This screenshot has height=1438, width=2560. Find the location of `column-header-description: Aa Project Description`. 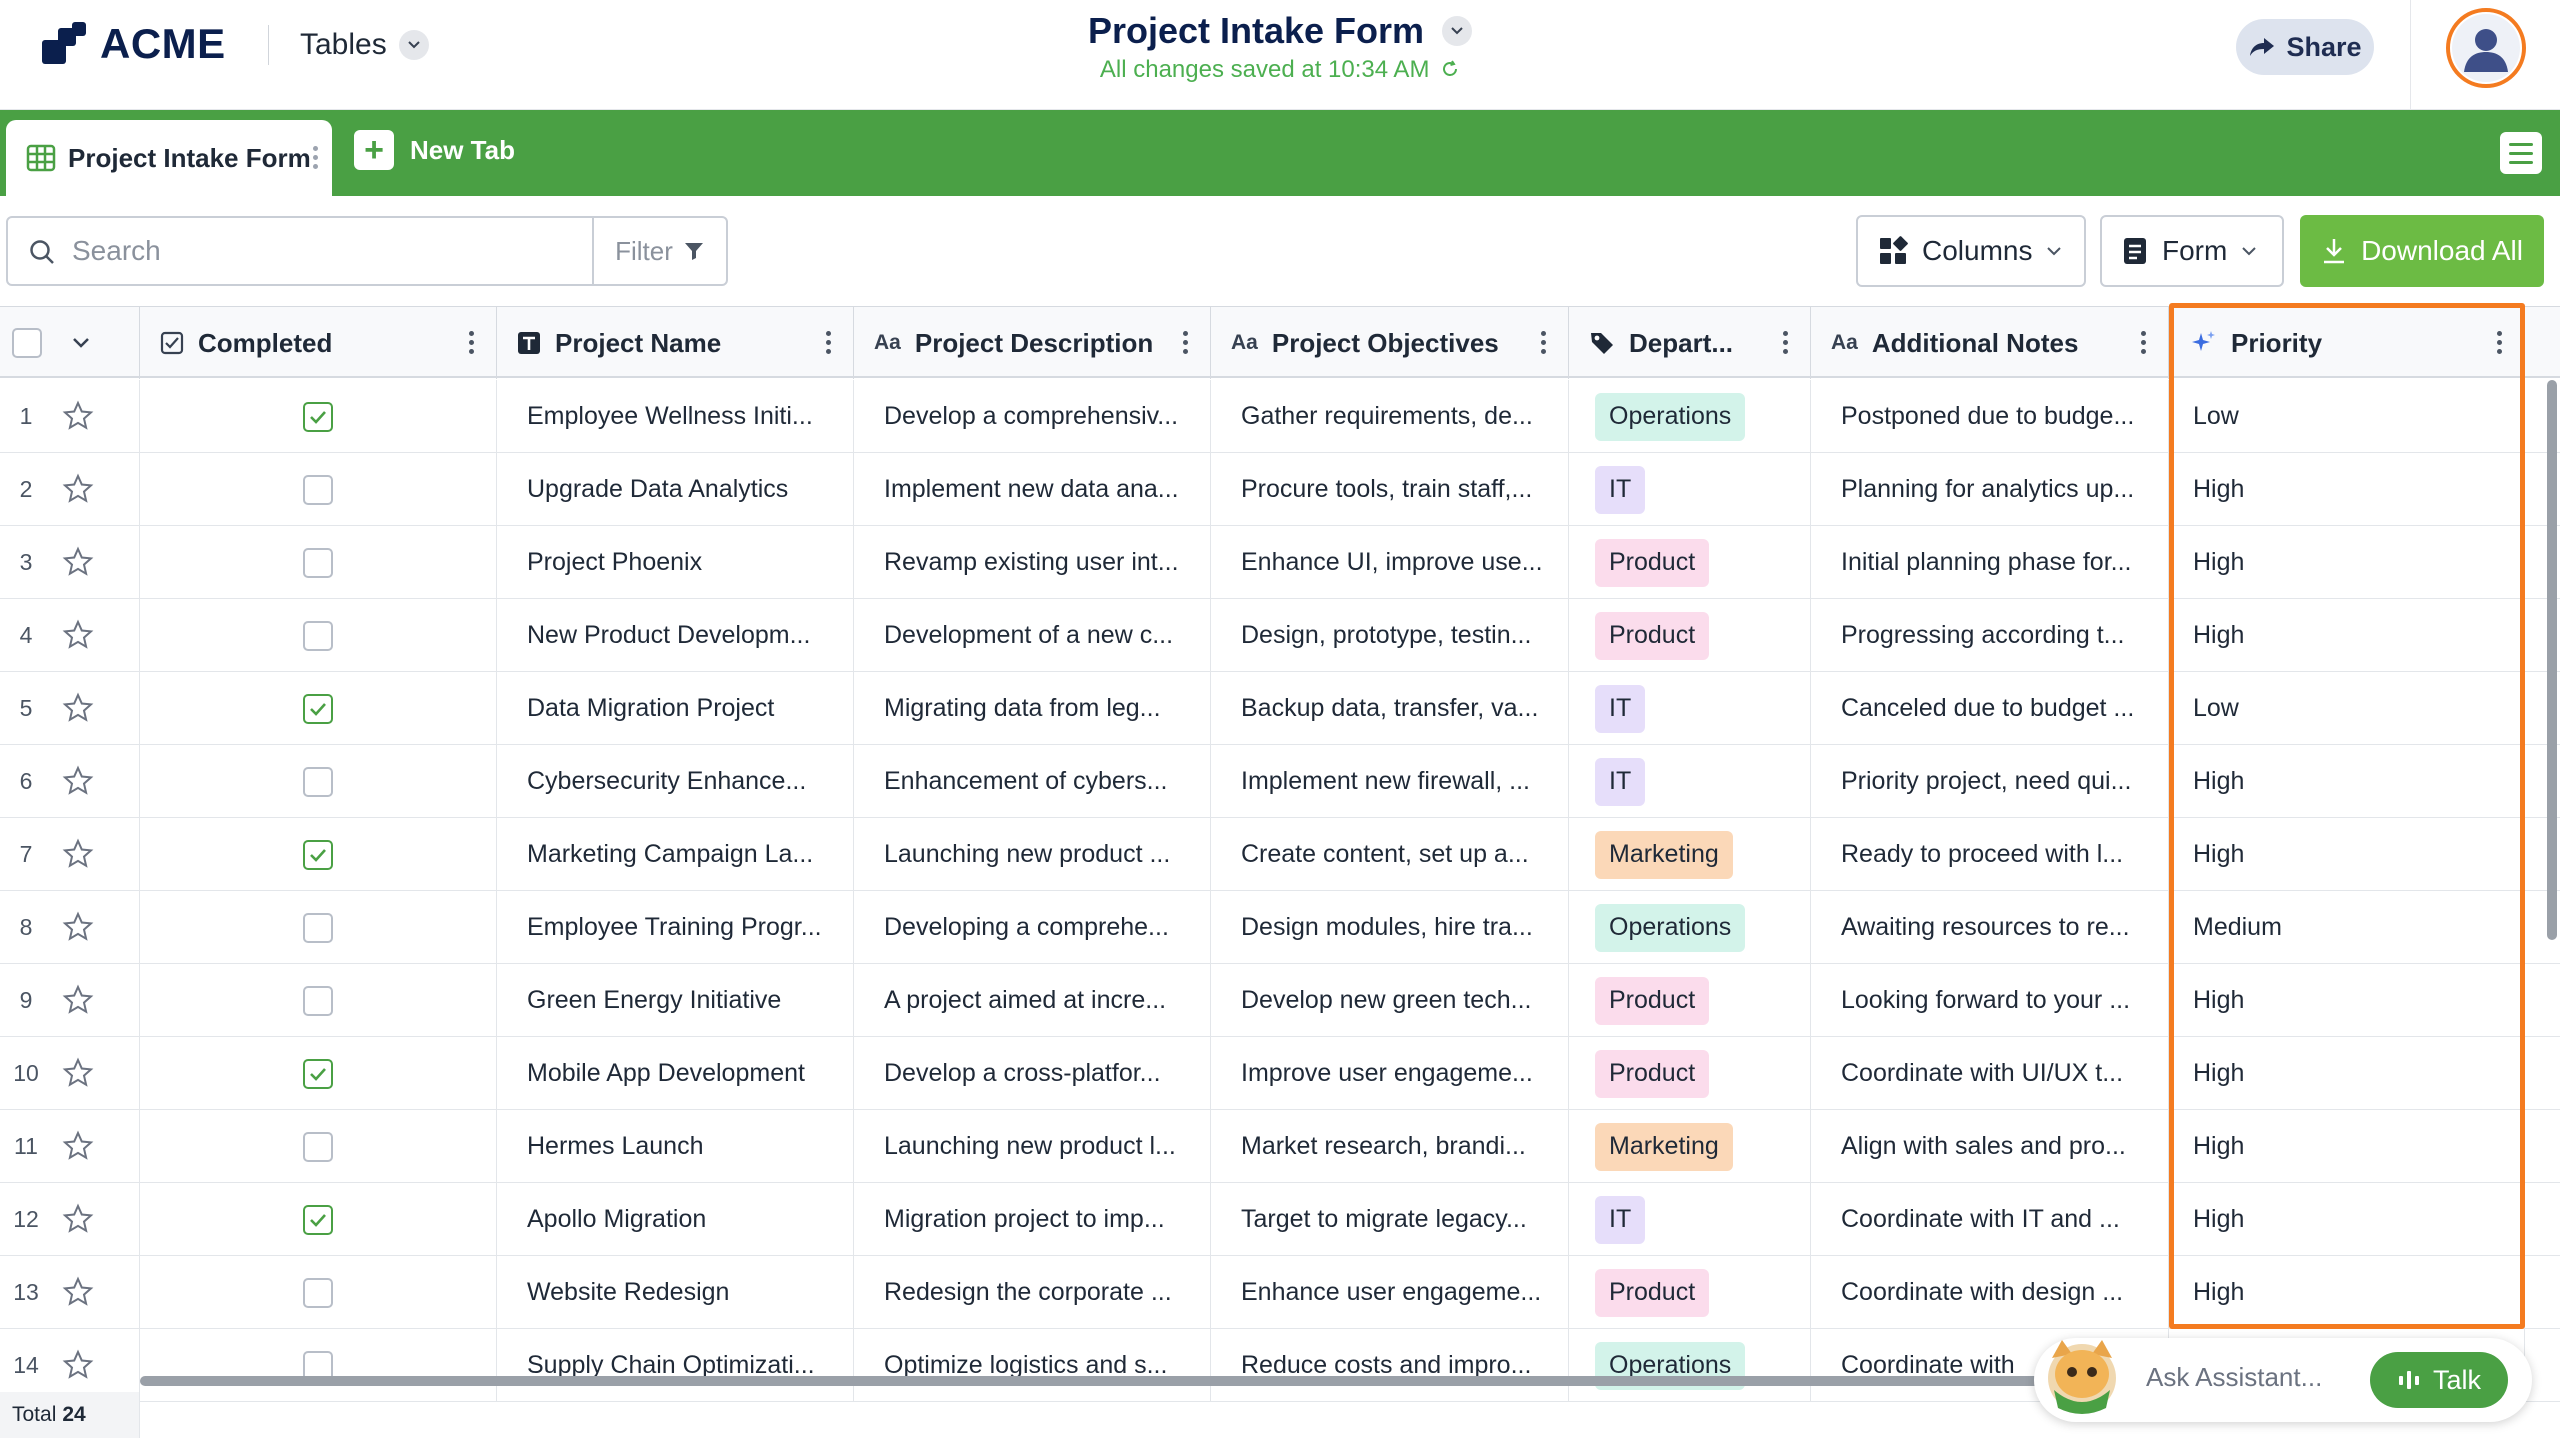

column-header-description: Aa Project Description is located at coordinates (1032, 343).